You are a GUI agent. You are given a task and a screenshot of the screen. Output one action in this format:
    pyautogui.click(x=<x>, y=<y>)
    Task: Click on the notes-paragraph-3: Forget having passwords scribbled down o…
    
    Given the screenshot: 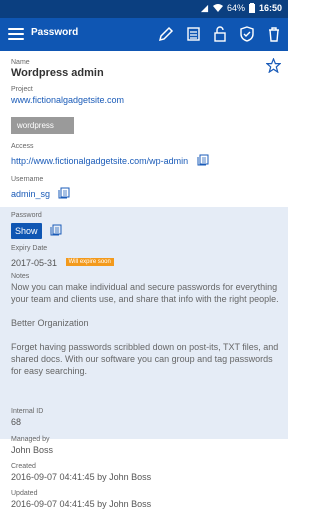 What is the action you would take?
    pyautogui.click(x=145, y=359)
    